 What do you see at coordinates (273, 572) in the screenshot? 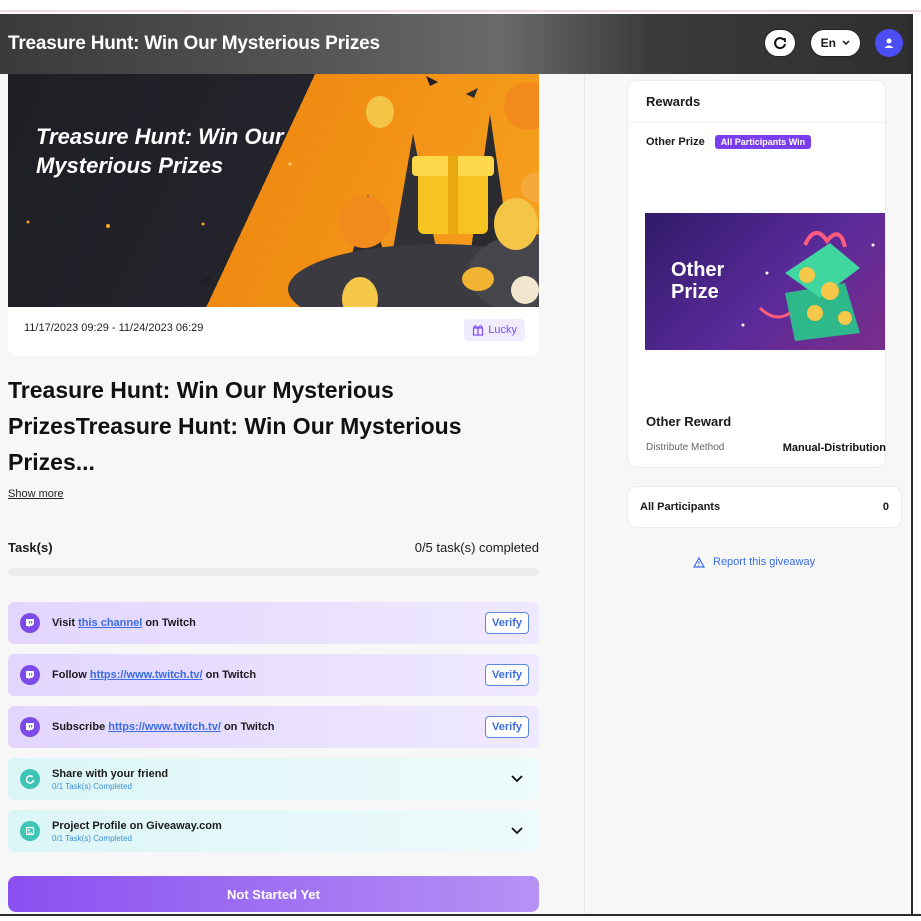
I see `tasks-progress-bar` at bounding box center [273, 572].